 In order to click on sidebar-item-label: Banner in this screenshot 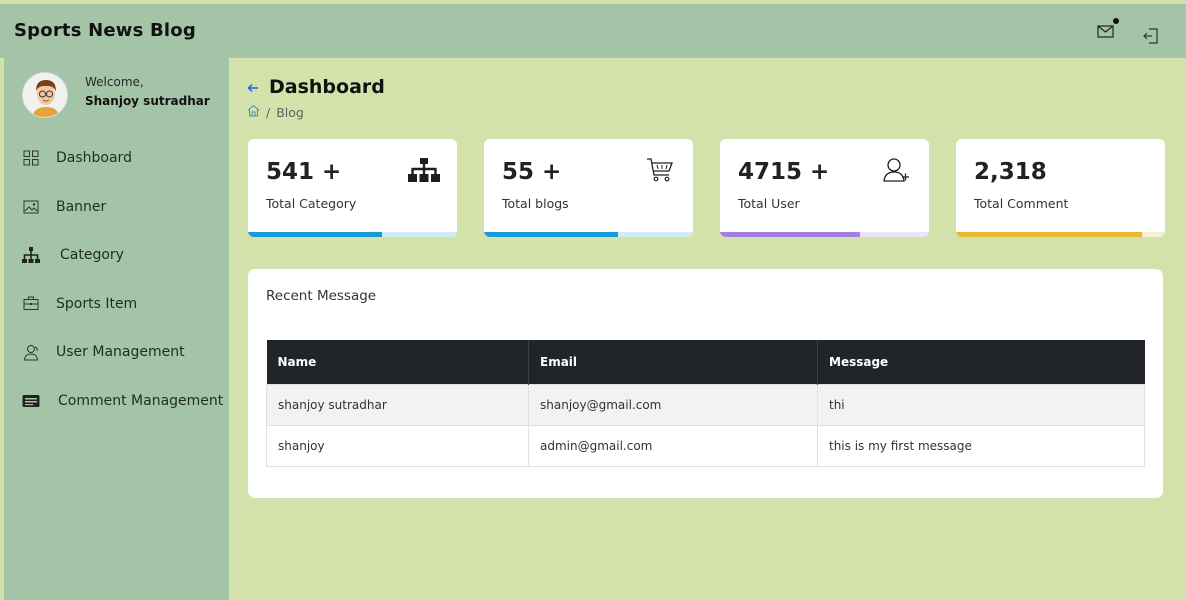, I will do `click(81, 206)`.